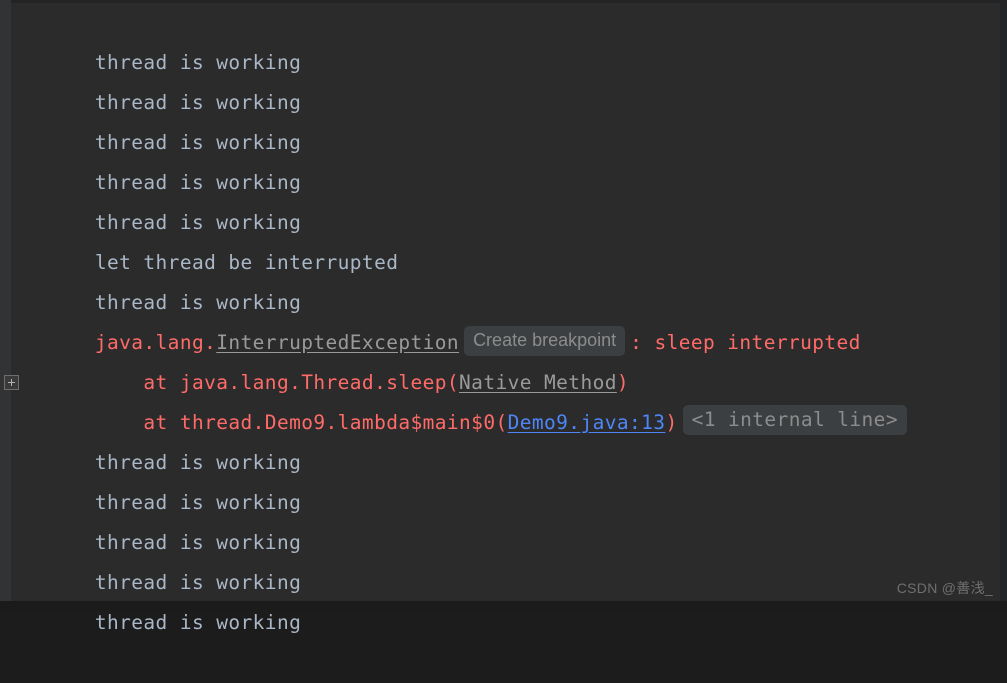 The width and height of the screenshot is (1007, 683). I want to click on console-line-text: thread is working, so click(198, 622).